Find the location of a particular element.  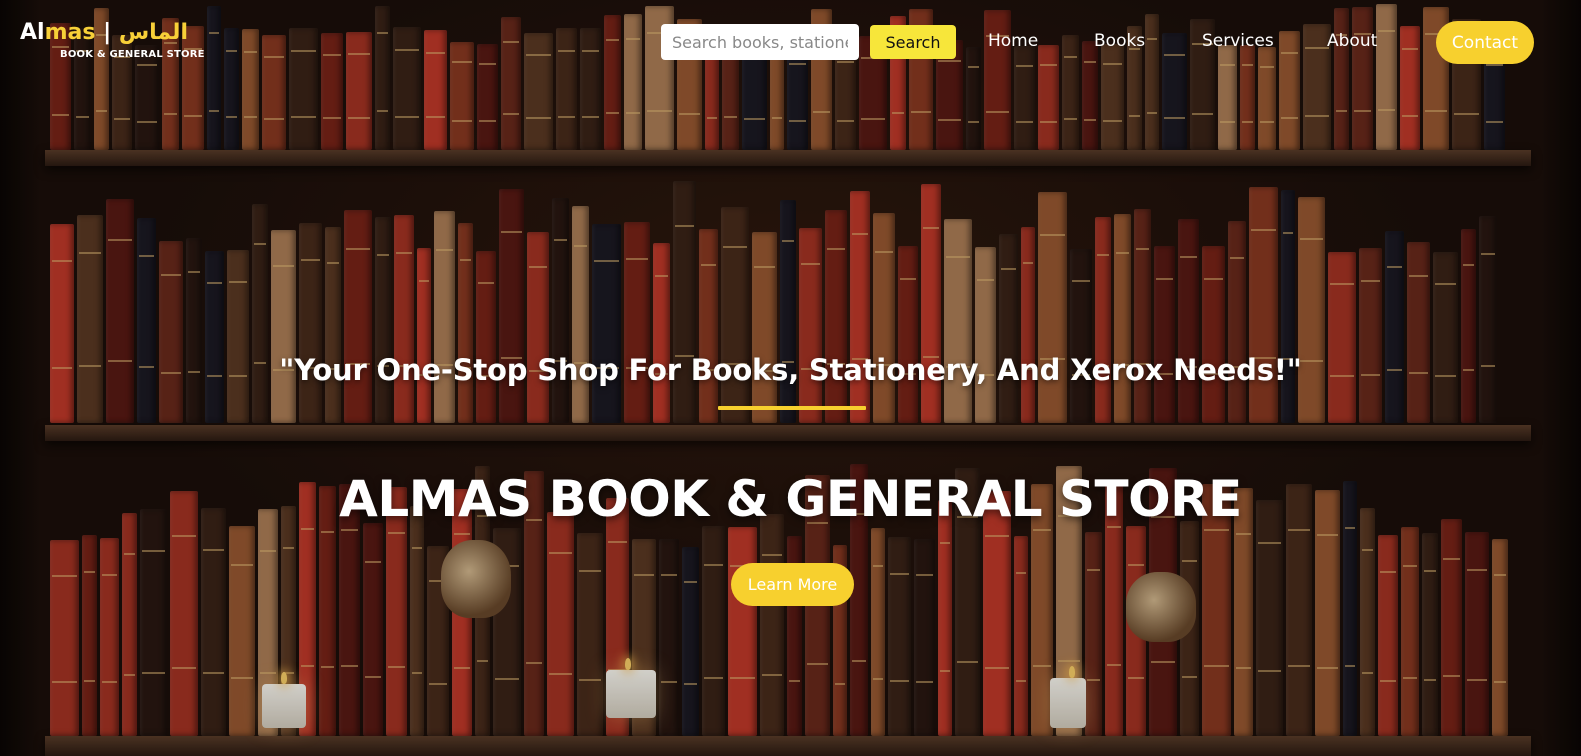

learn-more-button: Learn More is located at coordinates (792, 584).